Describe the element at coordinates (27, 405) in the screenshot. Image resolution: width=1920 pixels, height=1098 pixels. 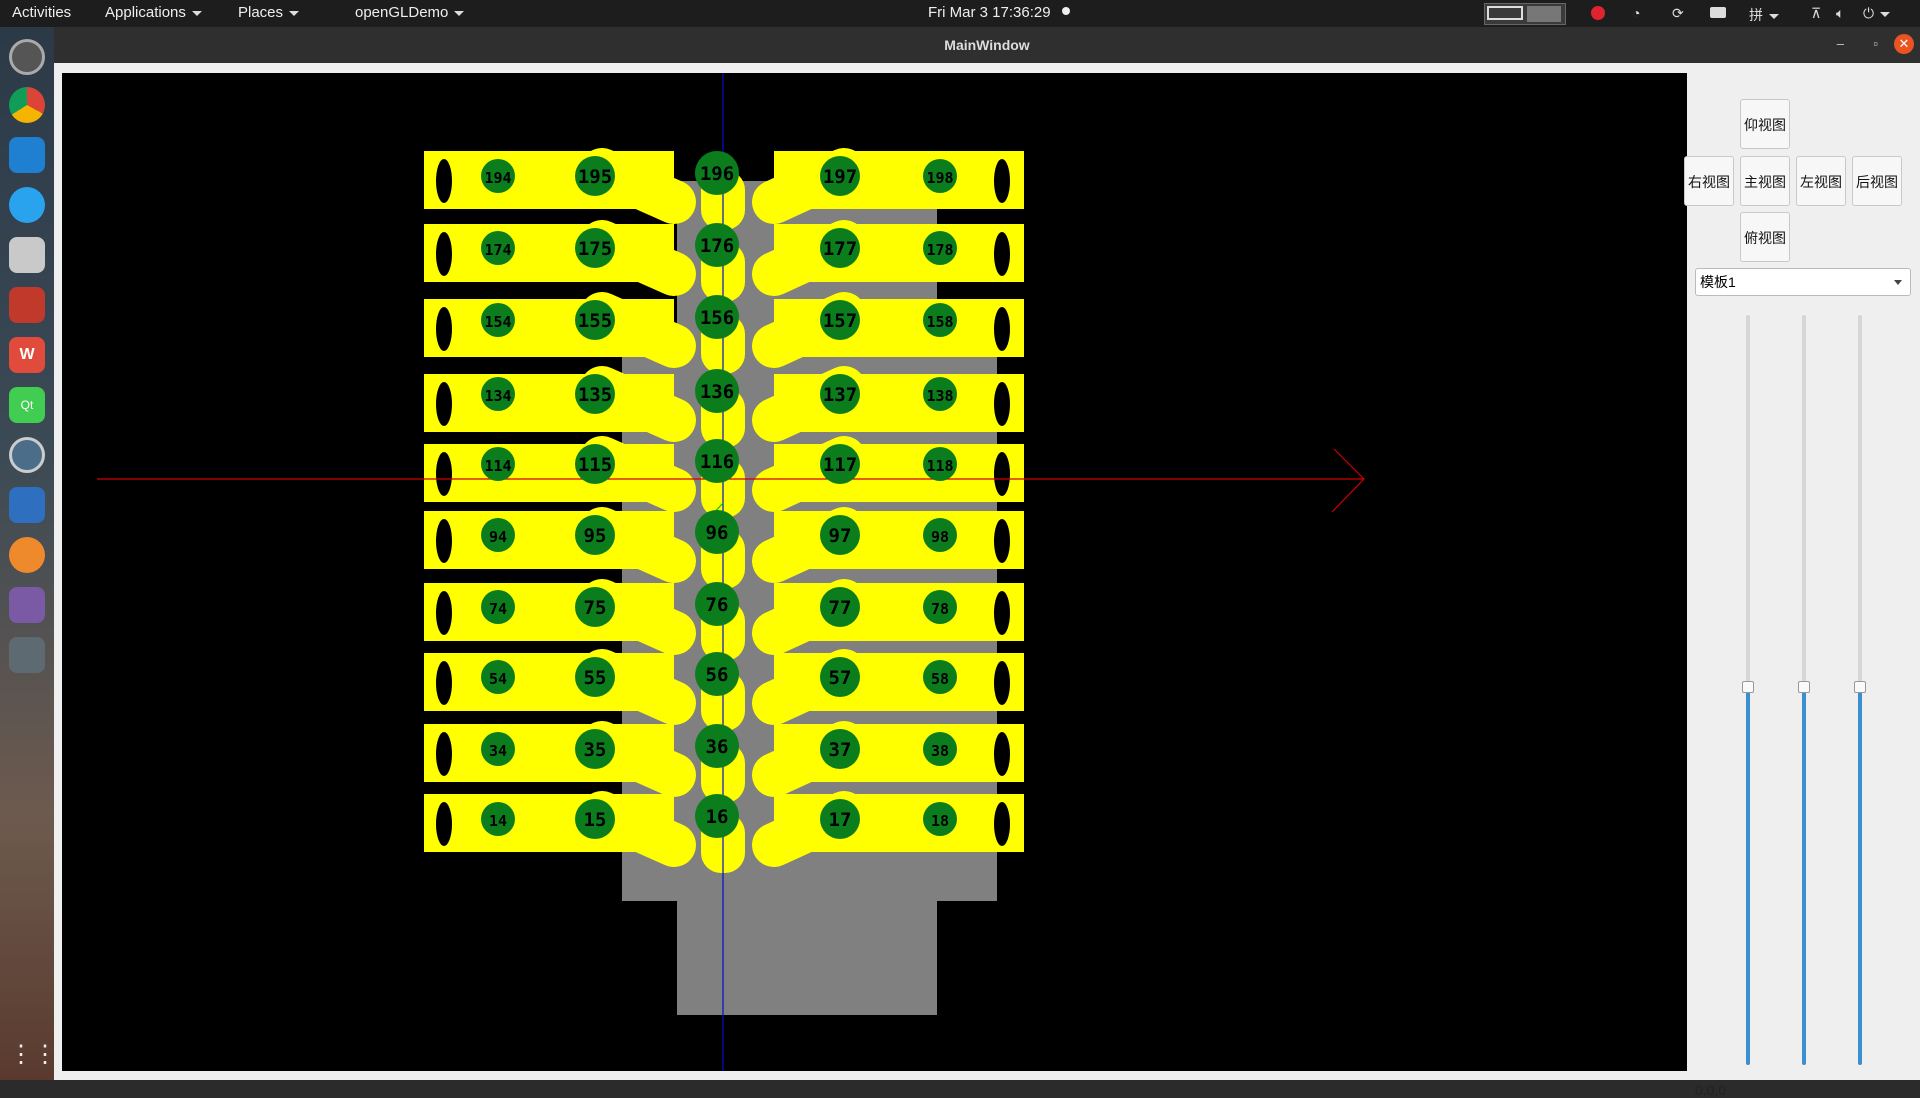
I see `qt-creator-icon: Qt` at that location.